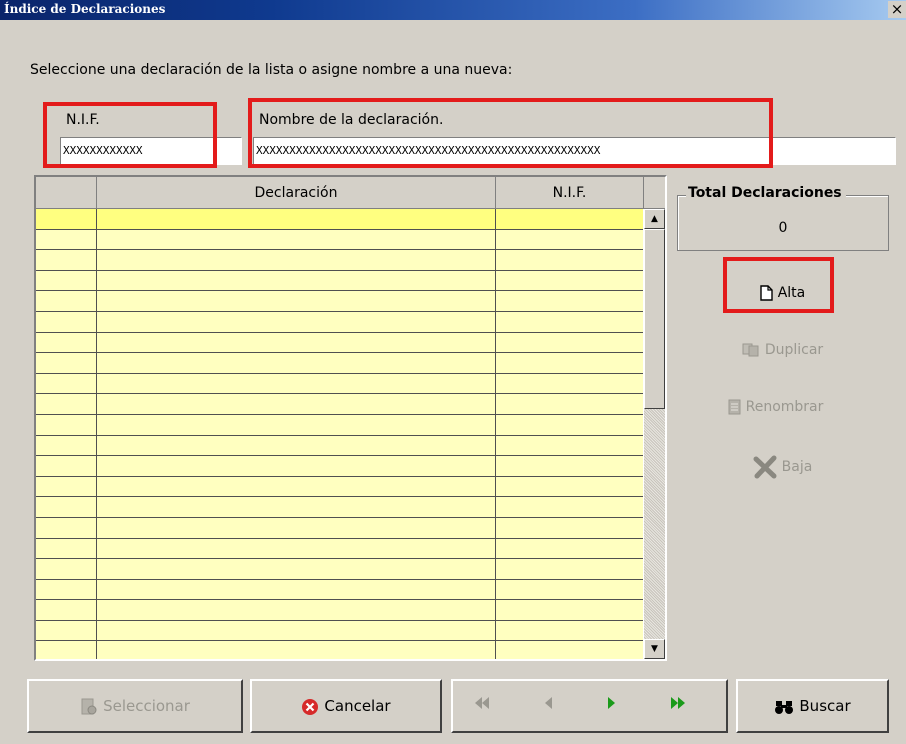 This screenshot has height=744, width=906. What do you see at coordinates (66, 193) in the screenshot?
I see `column-header-index` at bounding box center [66, 193].